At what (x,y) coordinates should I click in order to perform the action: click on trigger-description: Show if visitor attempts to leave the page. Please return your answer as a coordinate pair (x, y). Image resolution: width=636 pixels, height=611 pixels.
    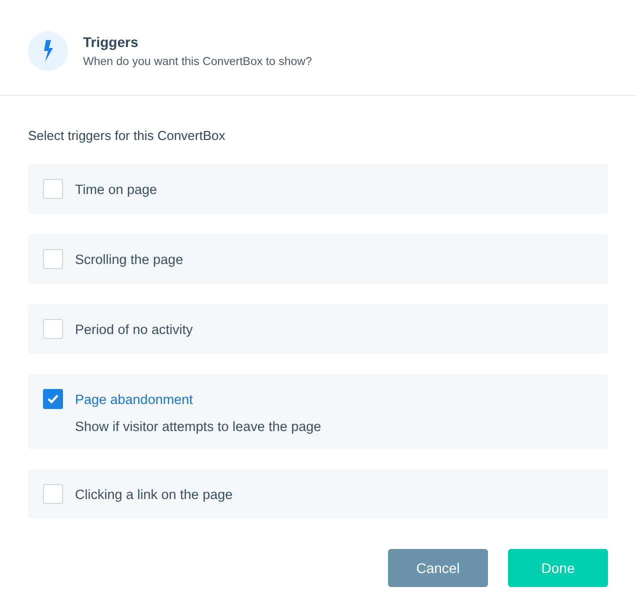
    Looking at the image, I should click on (198, 426).